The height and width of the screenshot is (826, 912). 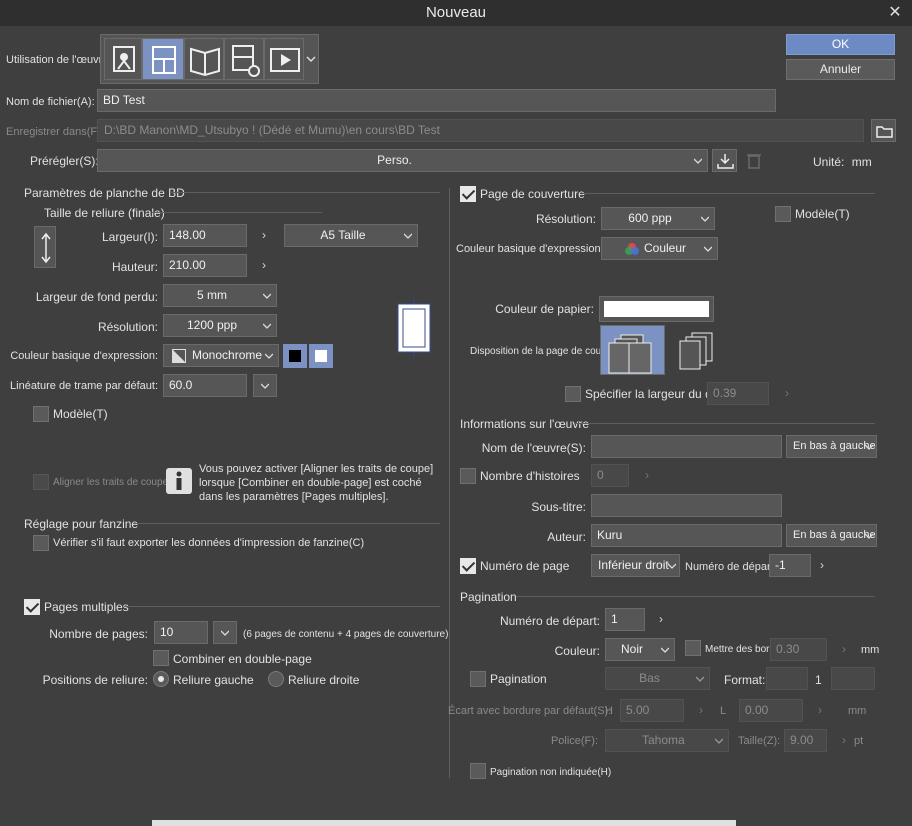 I want to click on page-preview, so click(x=414, y=328).